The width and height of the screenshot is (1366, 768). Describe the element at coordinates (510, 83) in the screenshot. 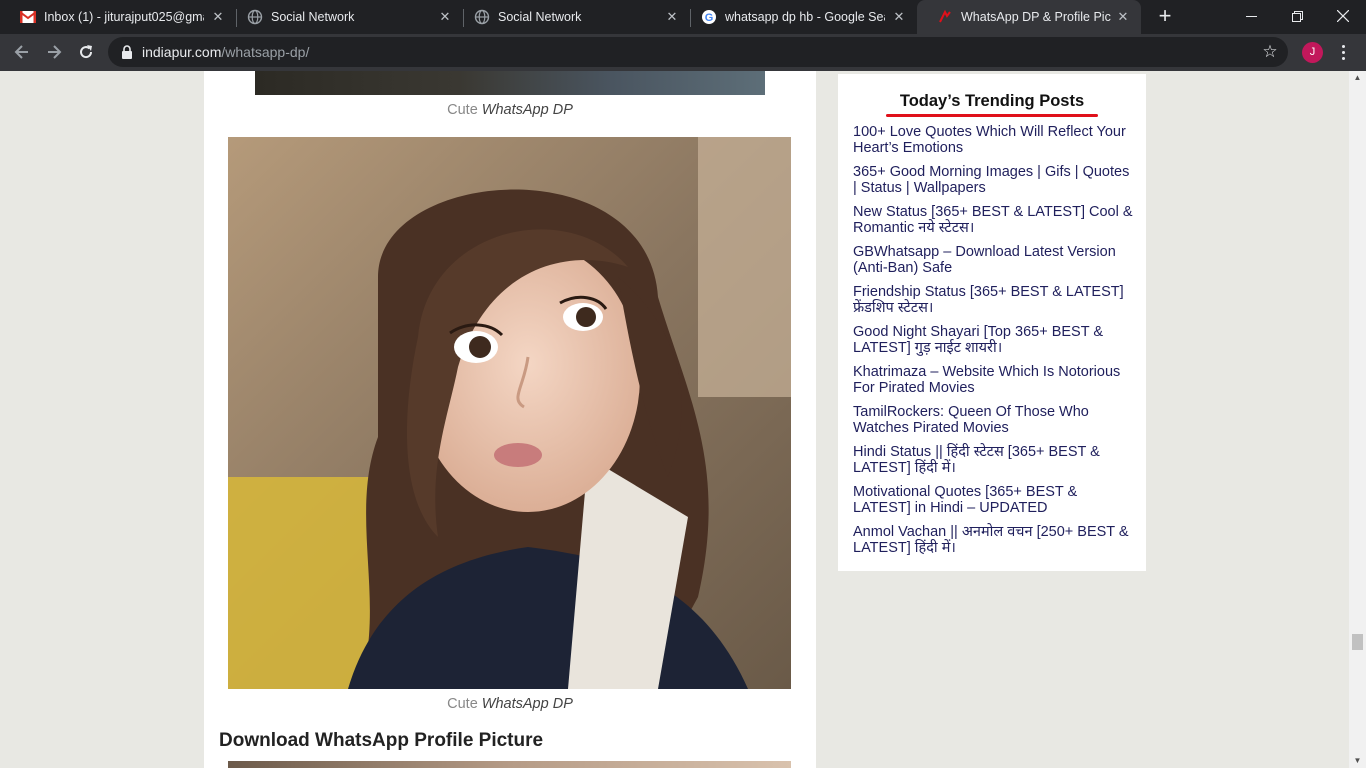

I see `previous-image-cropped` at that location.